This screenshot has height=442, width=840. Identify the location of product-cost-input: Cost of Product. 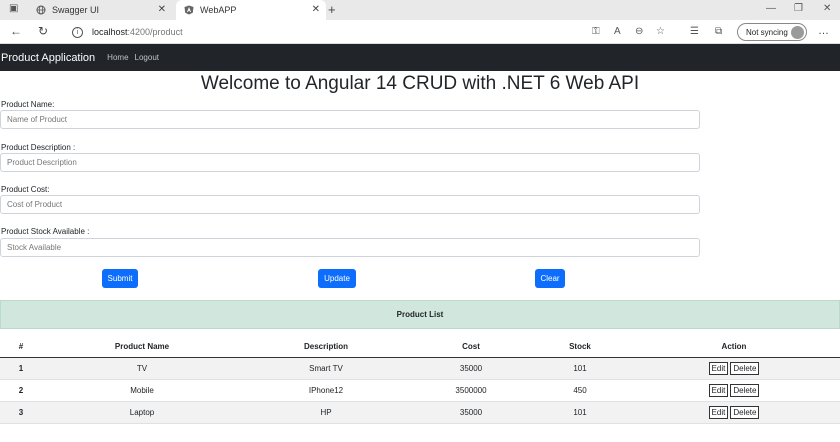
(350, 204).